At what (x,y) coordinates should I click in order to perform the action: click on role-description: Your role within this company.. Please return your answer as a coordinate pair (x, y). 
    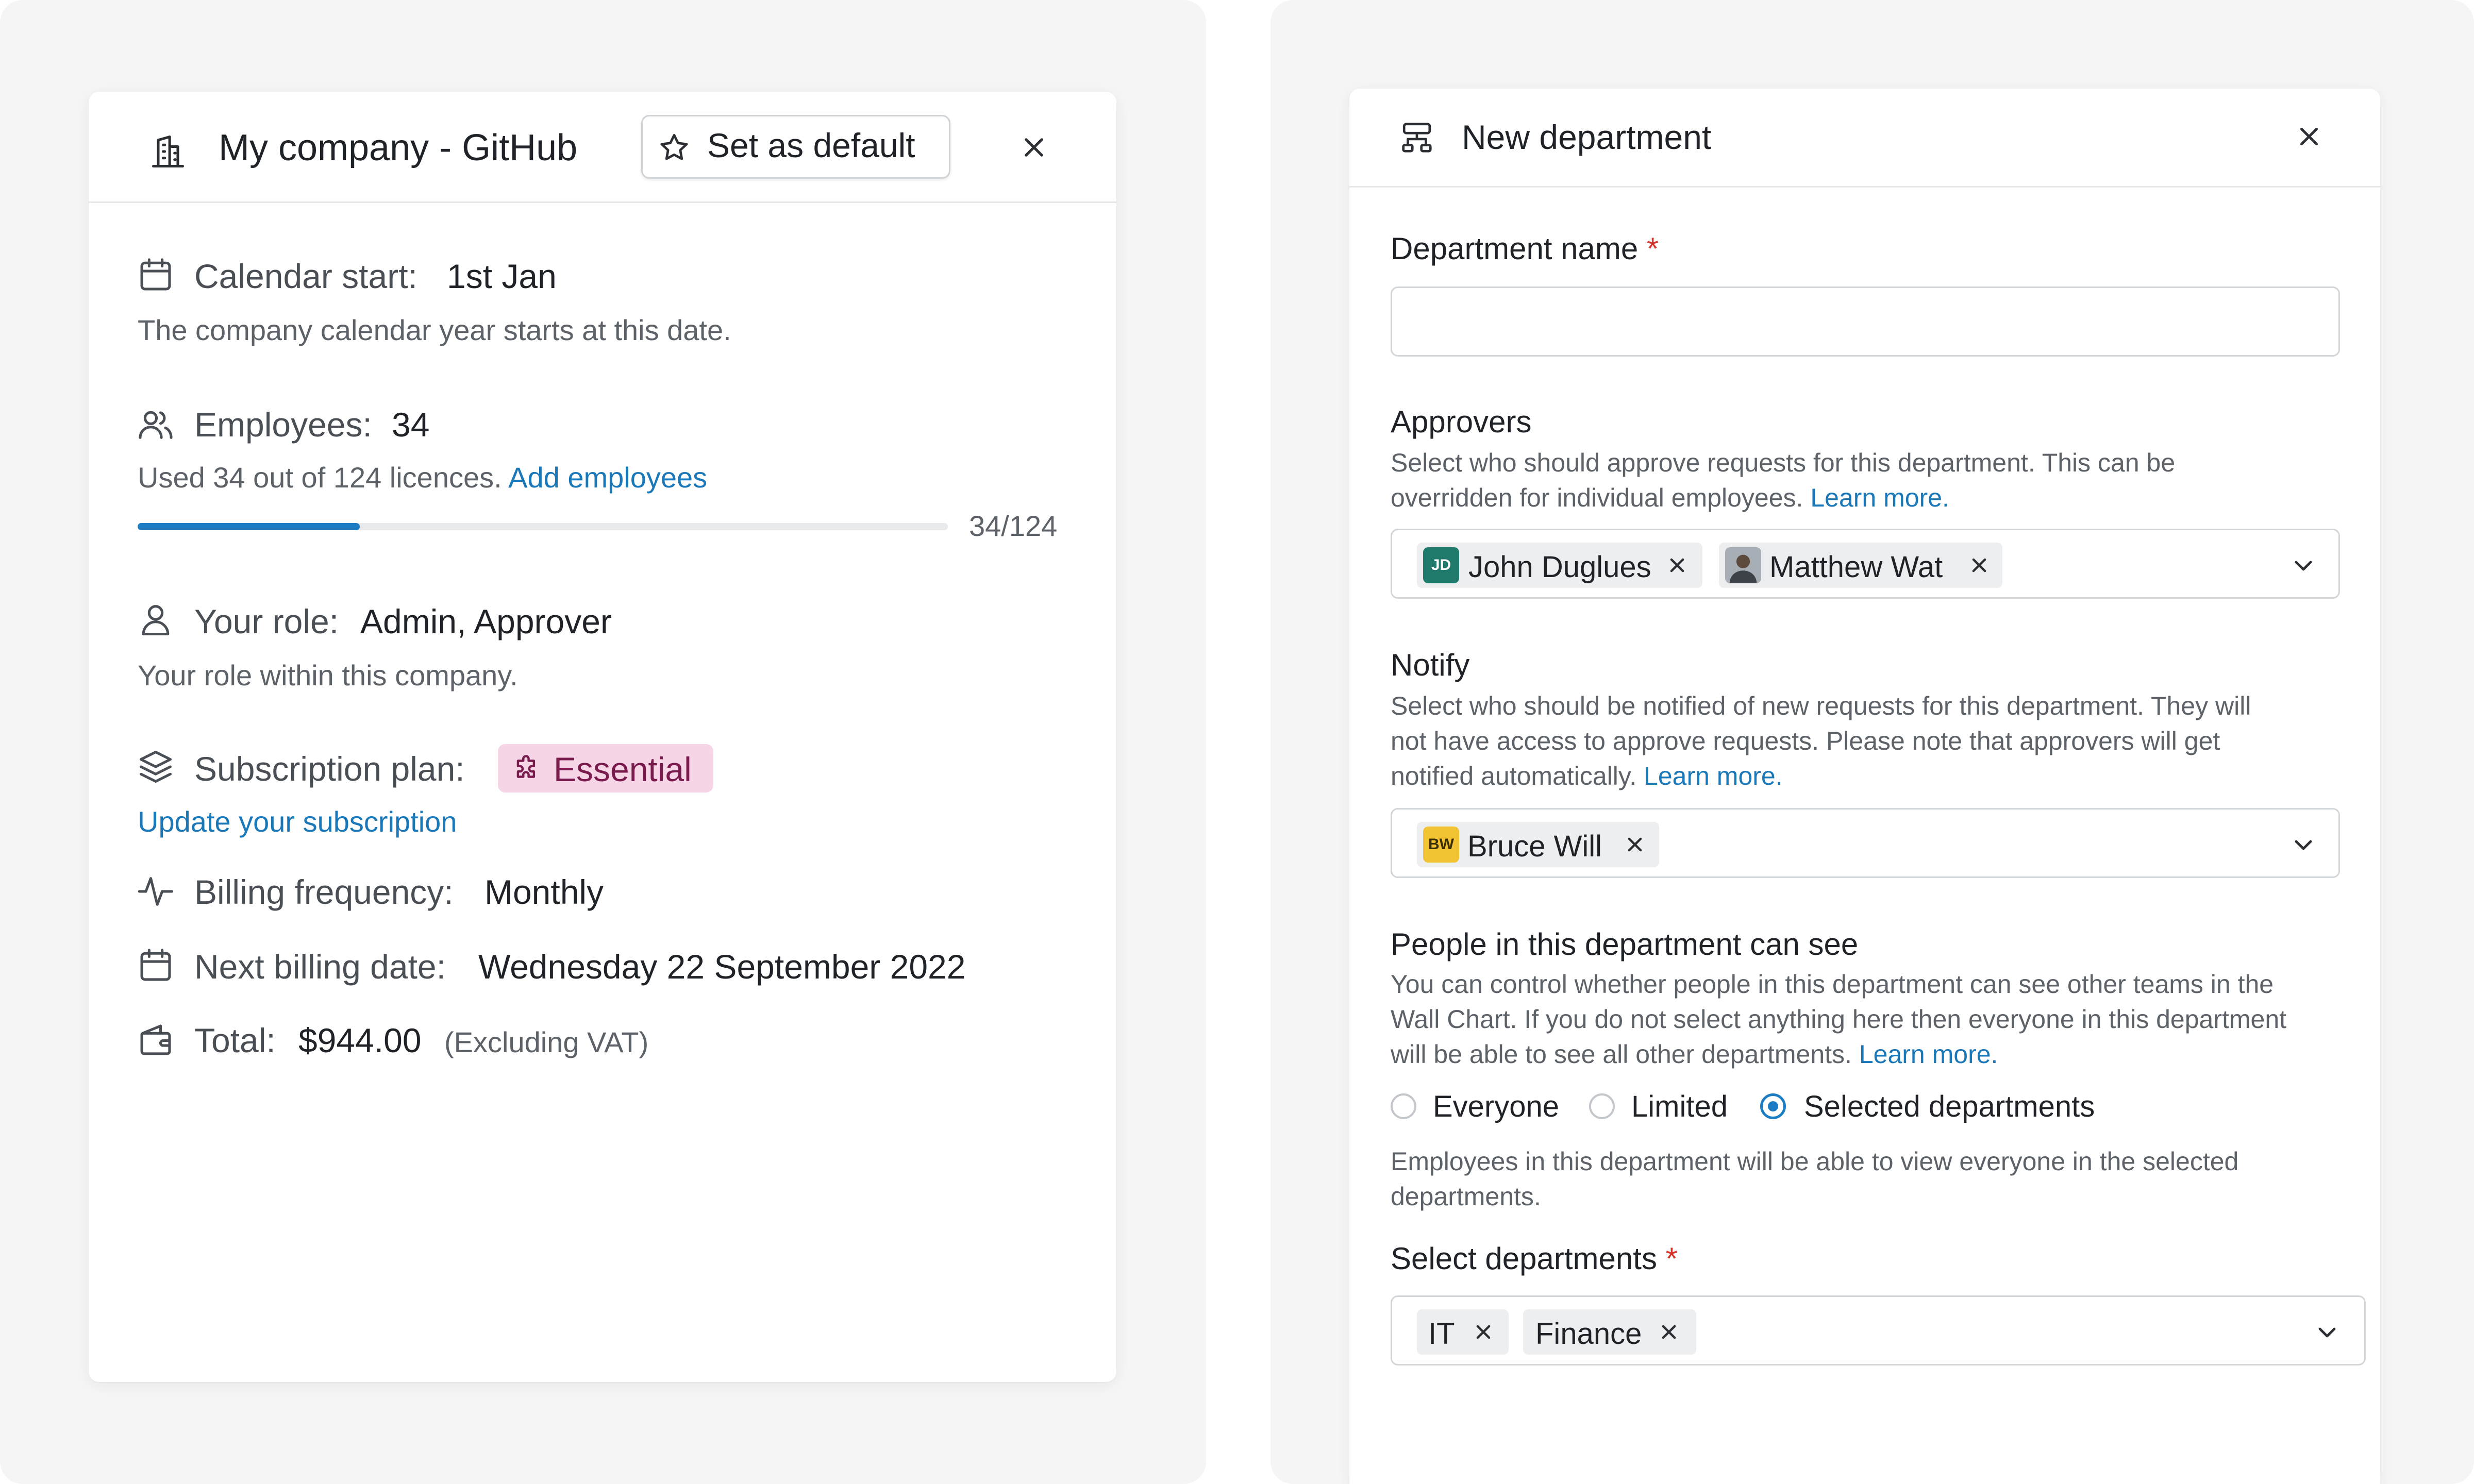
    Looking at the image, I should click on (328, 675).